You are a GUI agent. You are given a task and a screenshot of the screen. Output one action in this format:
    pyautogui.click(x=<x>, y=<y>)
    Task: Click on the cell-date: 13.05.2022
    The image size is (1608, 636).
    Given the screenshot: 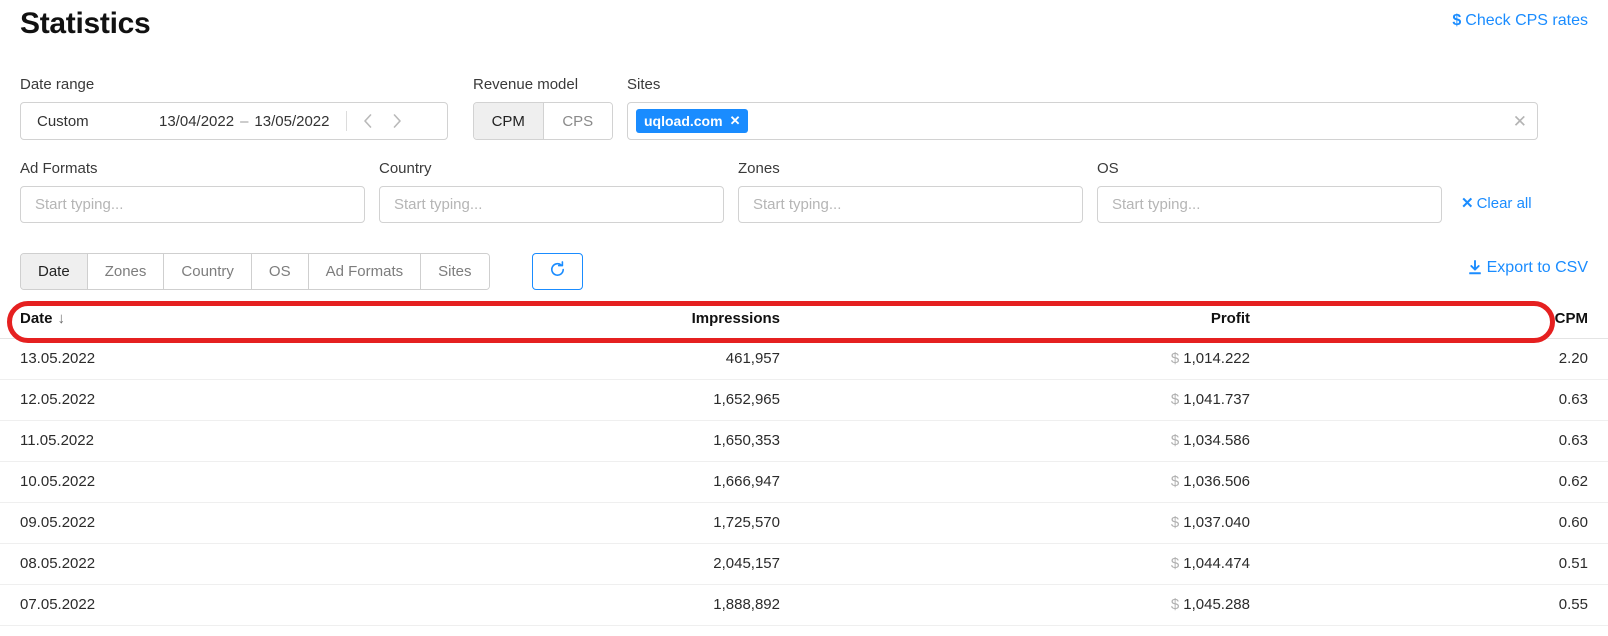 What is the action you would take?
    pyautogui.click(x=210, y=359)
    